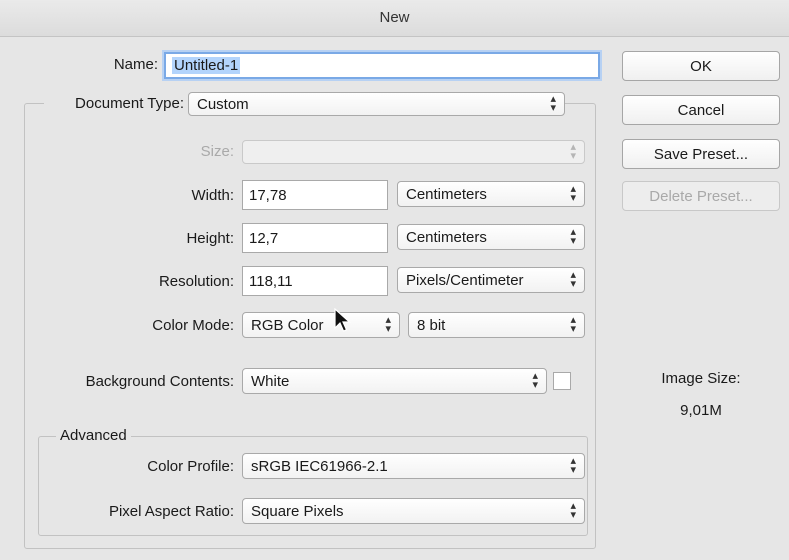  What do you see at coordinates (315, 195) in the screenshot?
I see `width-input: 17,78` at bounding box center [315, 195].